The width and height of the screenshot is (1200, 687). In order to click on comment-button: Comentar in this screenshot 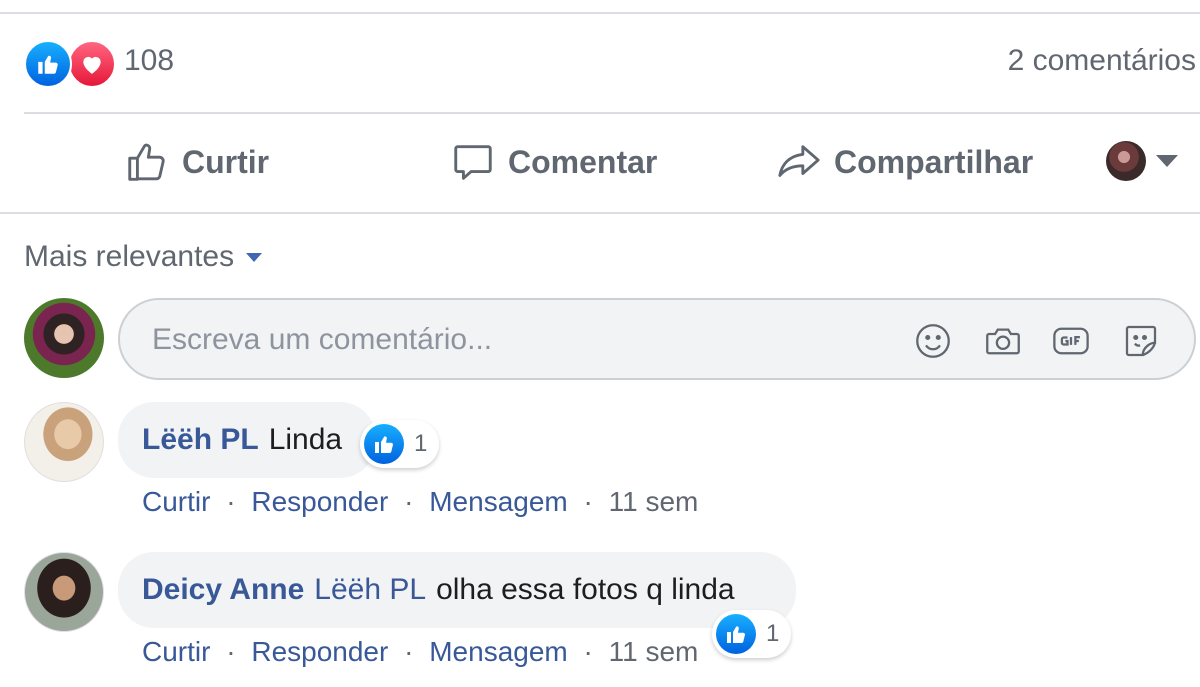, I will do `click(553, 162)`.